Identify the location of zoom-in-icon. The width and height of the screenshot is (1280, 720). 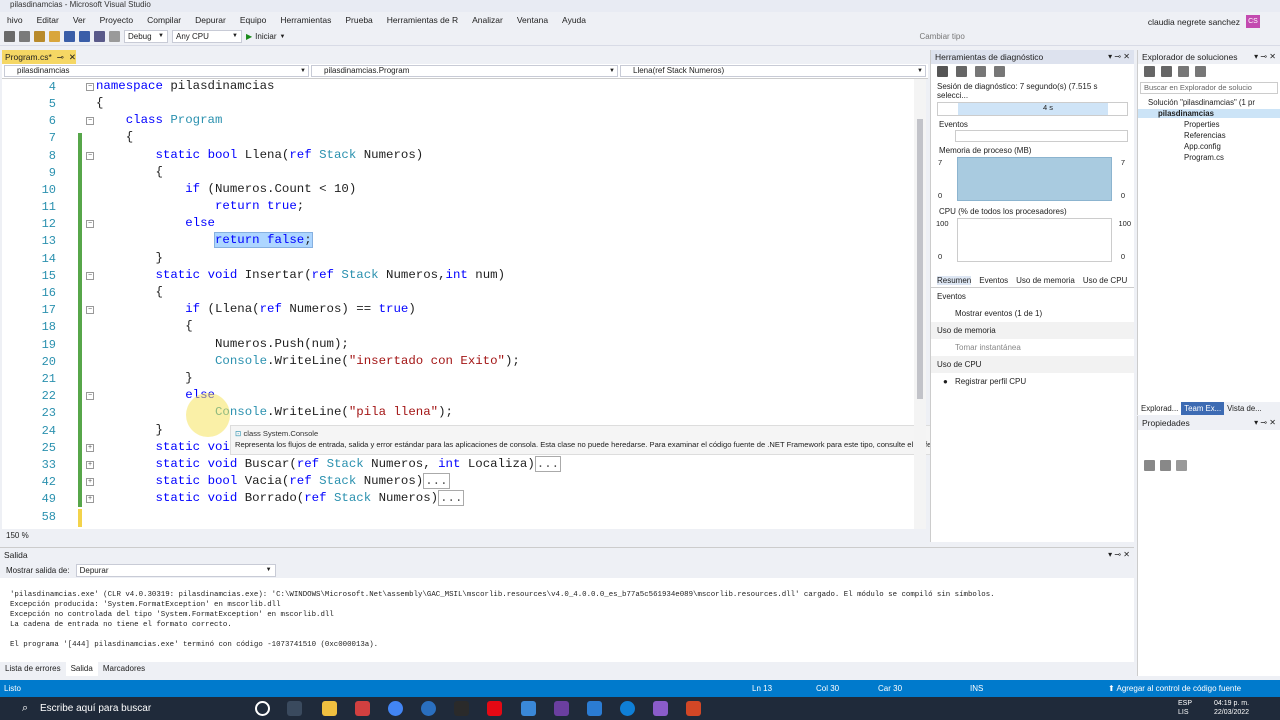
(980, 71).